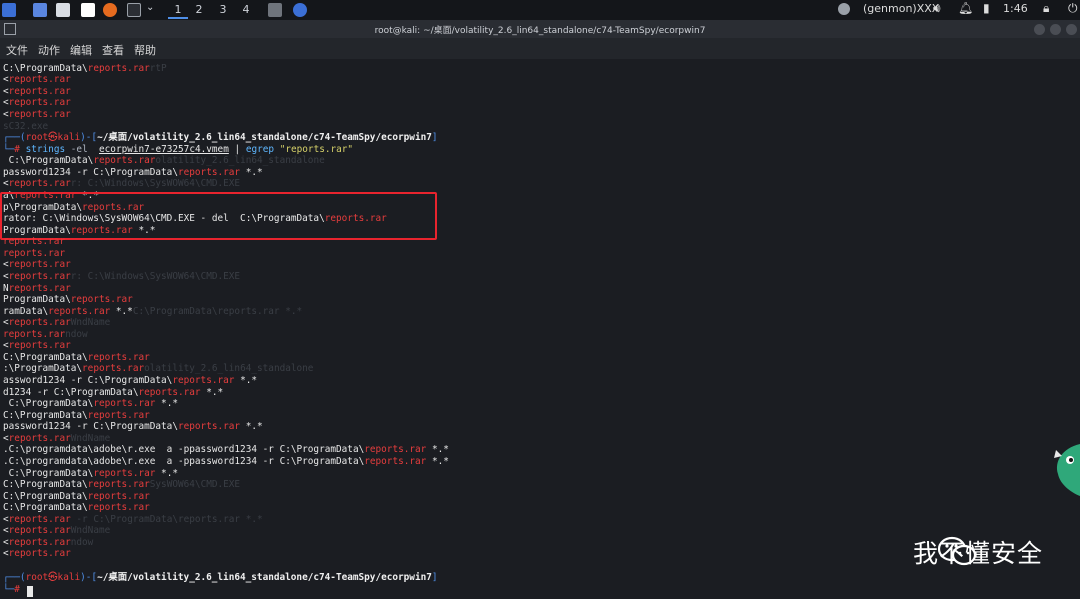 The image size is (1080, 599). What do you see at coordinates (218, 216) in the screenshot?
I see `highlight-box` at bounding box center [218, 216].